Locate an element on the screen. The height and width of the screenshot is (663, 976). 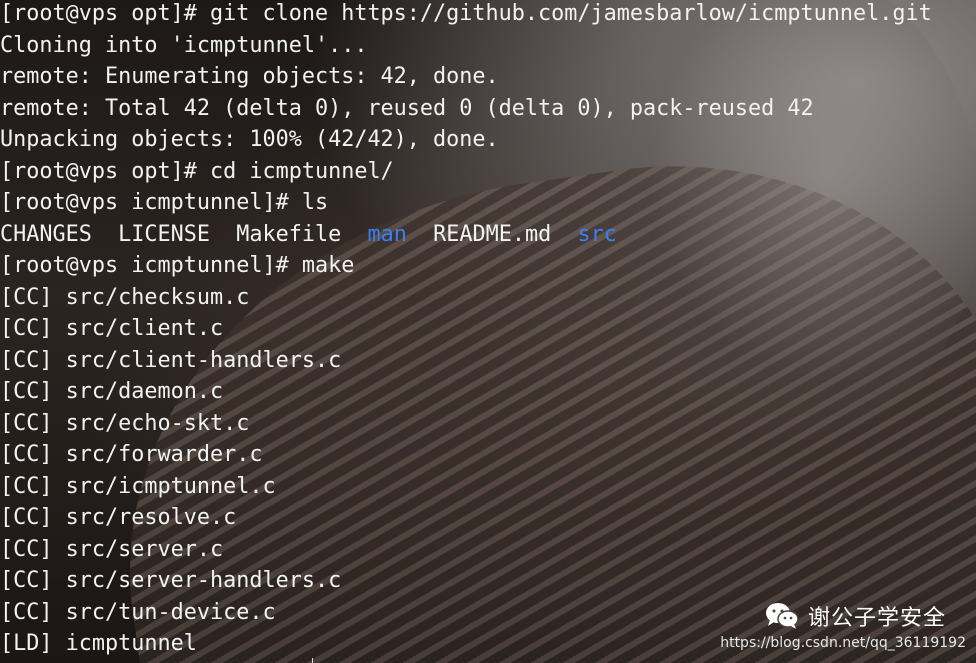
terminal-line: [CC] src/checksum.c is located at coordinates (125, 297).